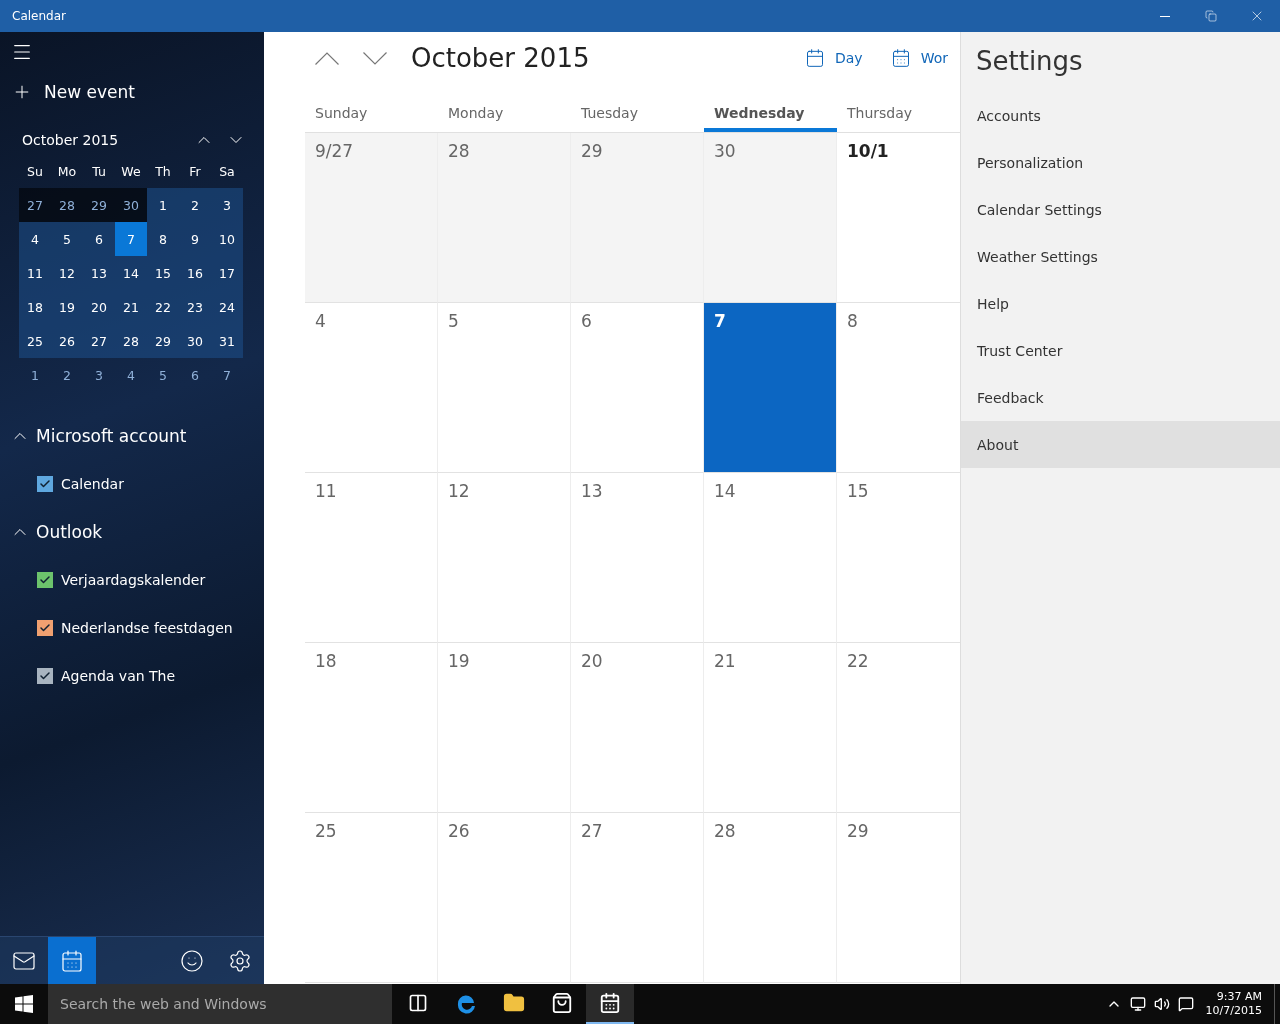 This screenshot has width=1280, height=1024. Describe the element at coordinates (195, 172) in the screenshot. I see `weekday-label: Fr` at that location.